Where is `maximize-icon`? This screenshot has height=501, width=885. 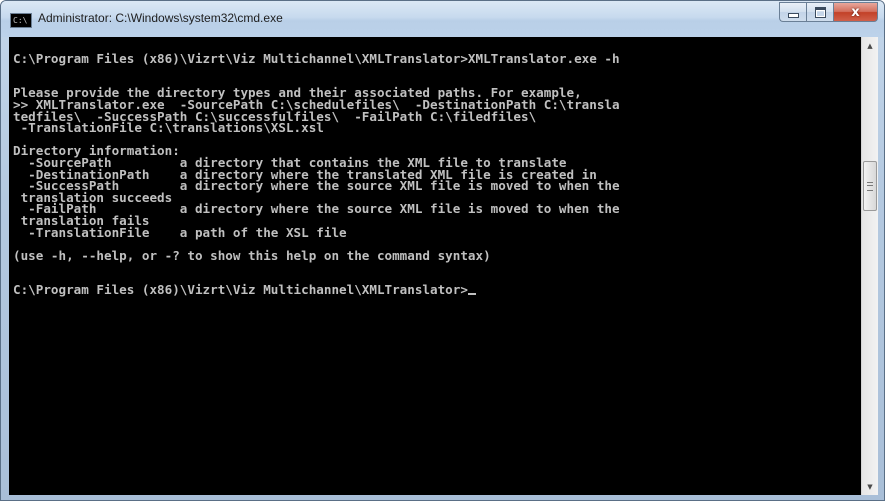 maximize-icon is located at coordinates (820, 12).